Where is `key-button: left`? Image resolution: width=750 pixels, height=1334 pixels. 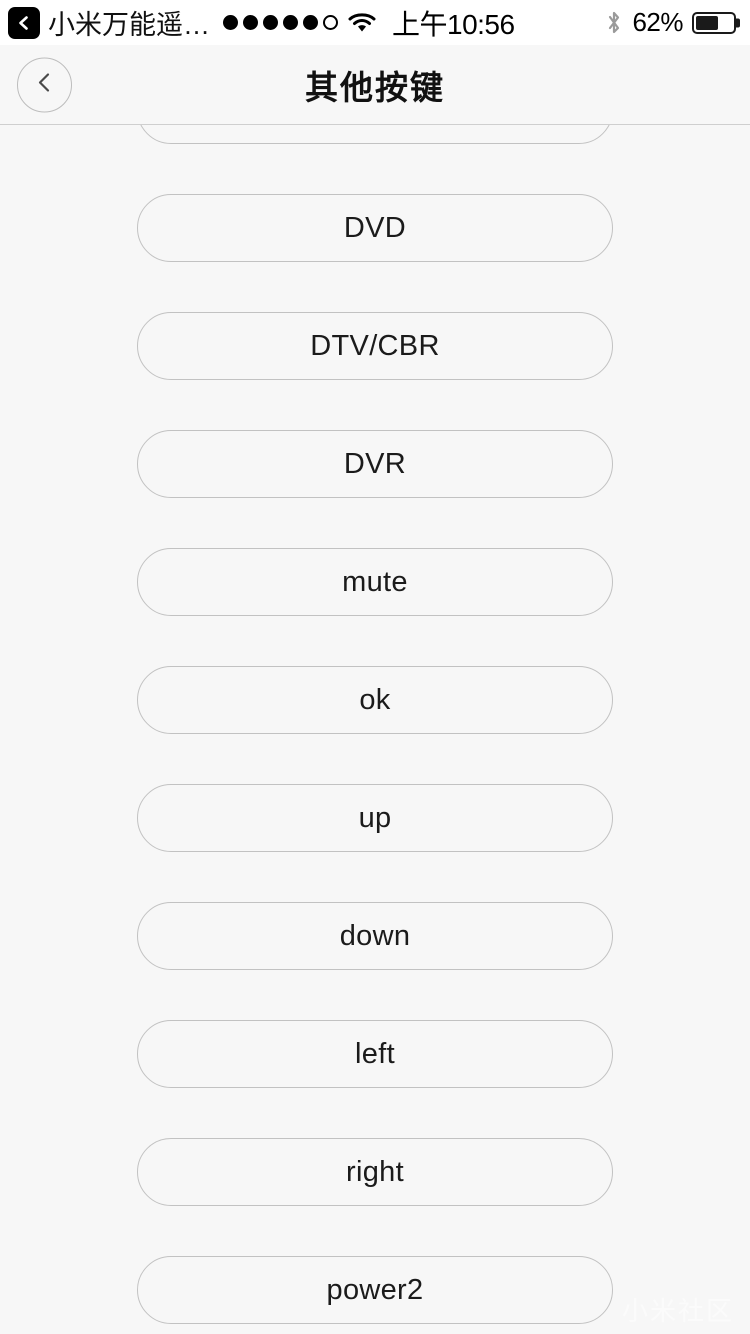
key-button: left is located at coordinates (375, 1054).